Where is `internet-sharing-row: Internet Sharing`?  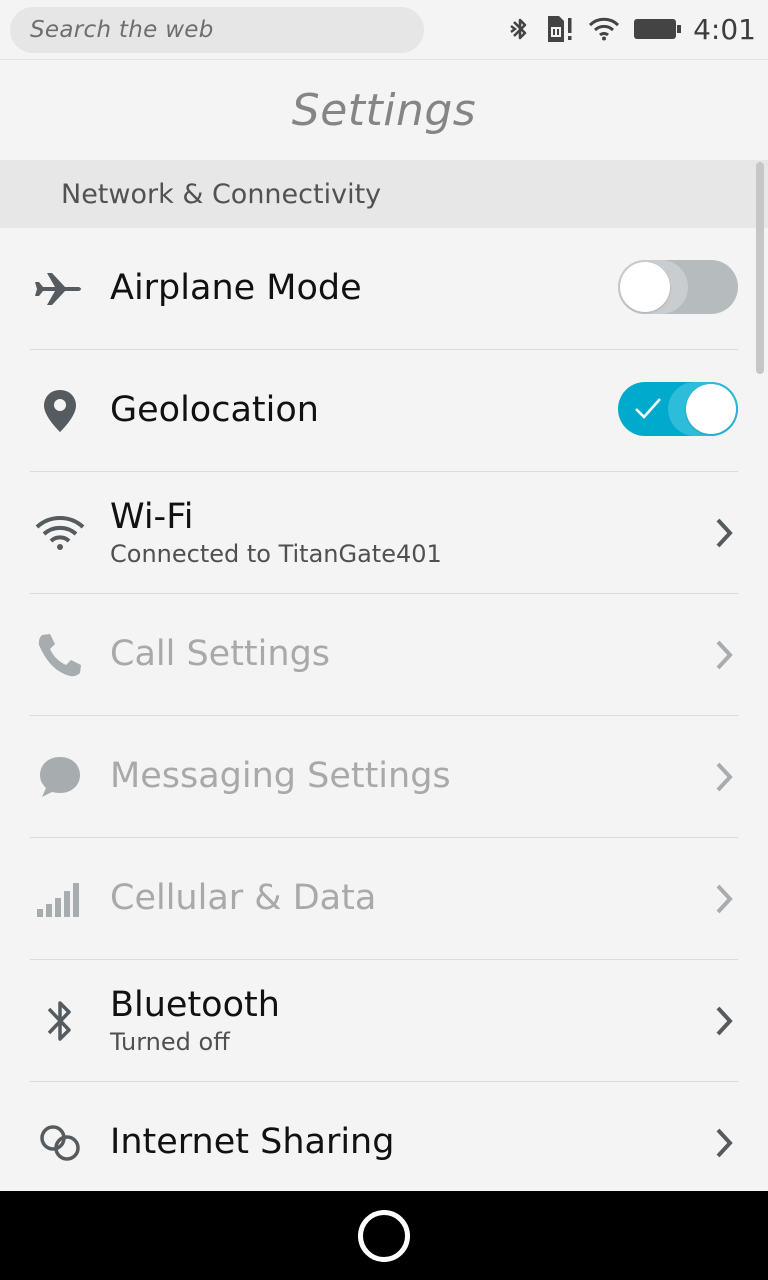
internet-sharing-row: Internet Sharing is located at coordinates (384, 1142).